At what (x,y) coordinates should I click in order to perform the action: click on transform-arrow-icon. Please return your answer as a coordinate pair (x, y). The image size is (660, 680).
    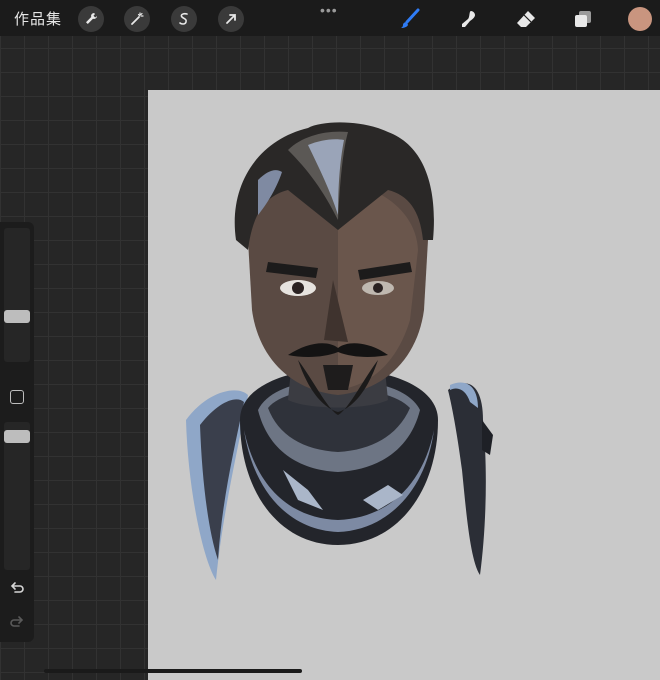
    Looking at the image, I should click on (231, 19).